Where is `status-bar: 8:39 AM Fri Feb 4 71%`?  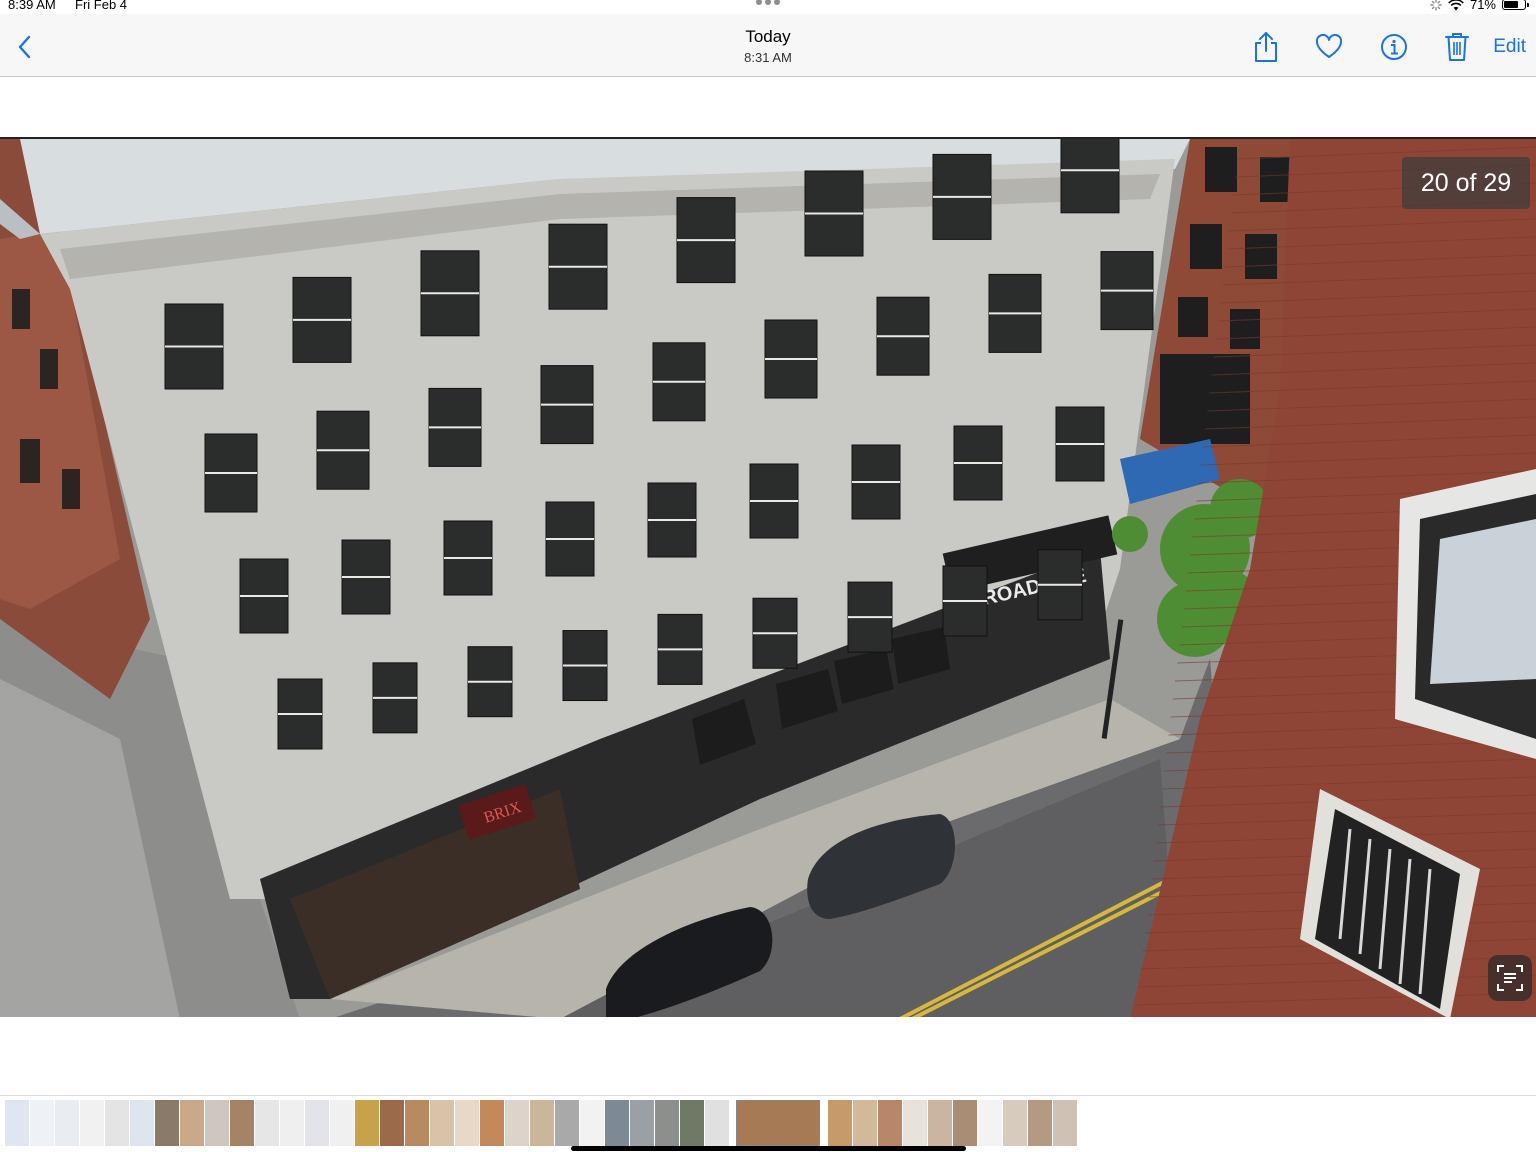
status-bar: 8:39 AM Fri Feb 4 71% is located at coordinates (768, 7).